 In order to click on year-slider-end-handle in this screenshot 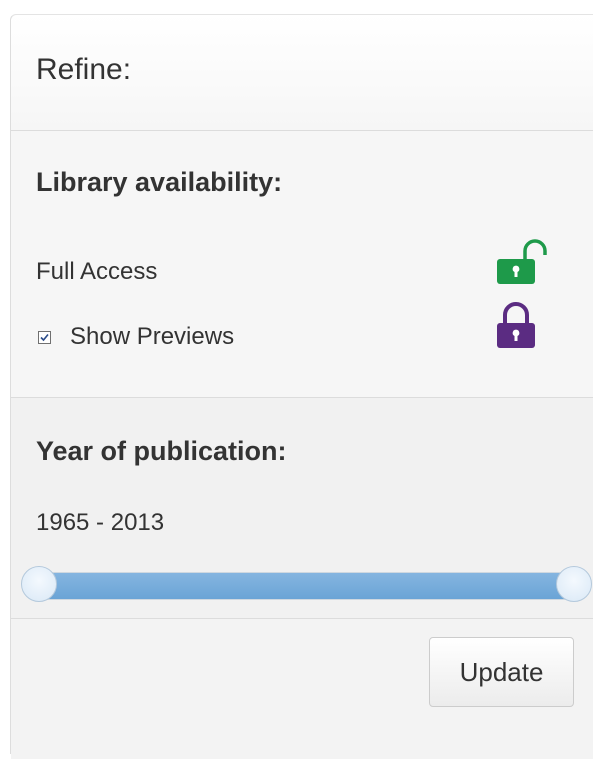, I will do `click(574, 584)`.